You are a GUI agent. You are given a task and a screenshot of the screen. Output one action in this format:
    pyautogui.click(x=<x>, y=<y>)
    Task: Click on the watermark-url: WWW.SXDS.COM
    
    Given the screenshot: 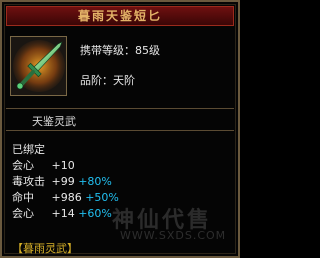 What is the action you would take?
    pyautogui.click(x=173, y=235)
    